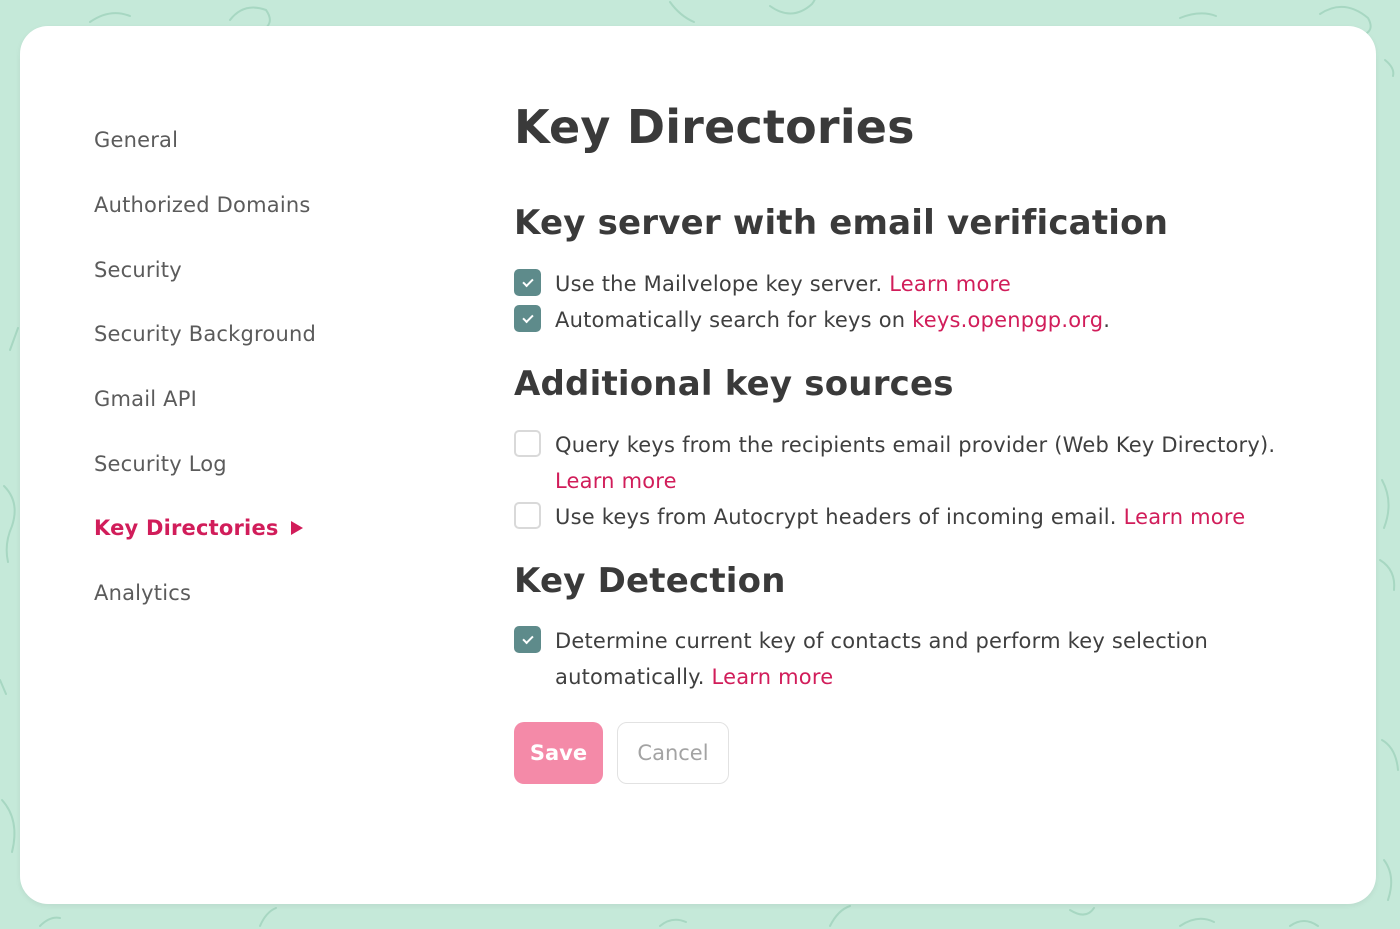  I want to click on sidebar-item-security: Security, so click(264, 269).